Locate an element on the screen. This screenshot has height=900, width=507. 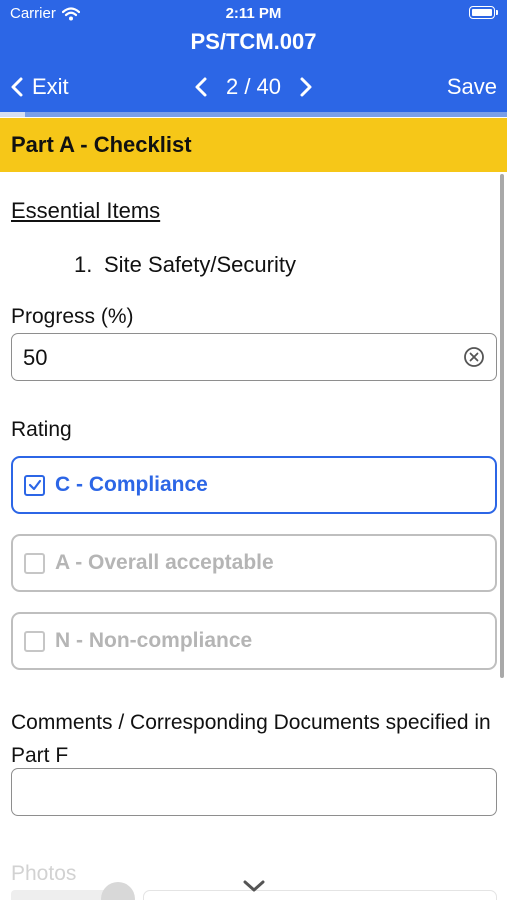
battery-icon is located at coordinates (483, 12).